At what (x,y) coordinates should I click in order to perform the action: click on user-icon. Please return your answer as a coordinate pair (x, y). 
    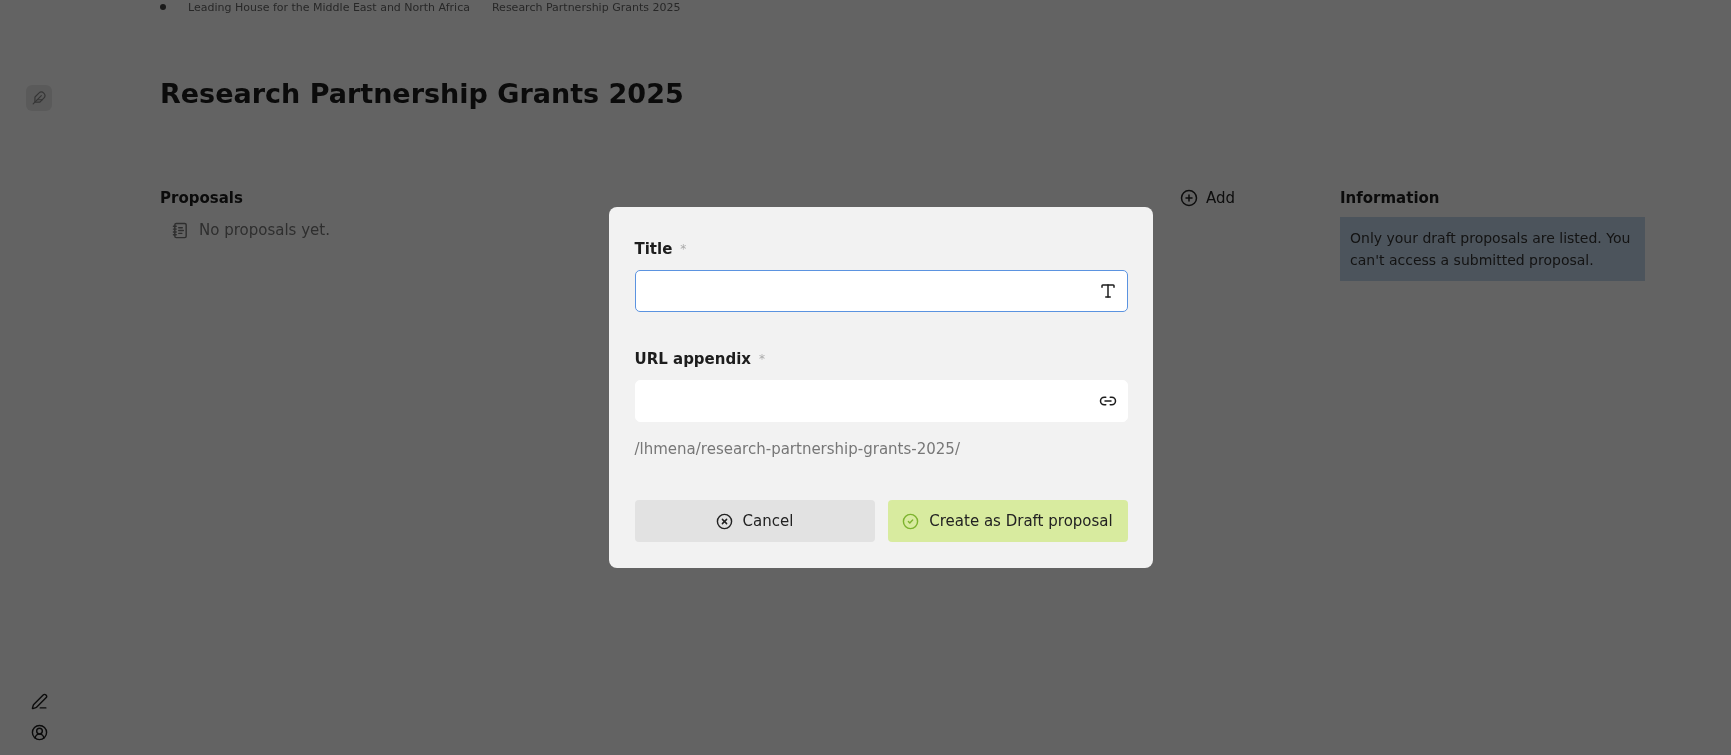
    Looking at the image, I should click on (39, 732).